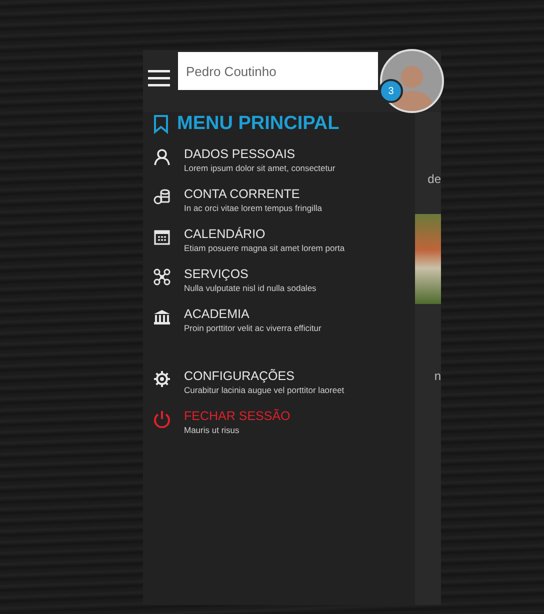 The width and height of the screenshot is (544, 614). What do you see at coordinates (253, 208) in the screenshot?
I see `menu-item-subtitle: In ac orci vitae lorem tempus fringilla` at bounding box center [253, 208].